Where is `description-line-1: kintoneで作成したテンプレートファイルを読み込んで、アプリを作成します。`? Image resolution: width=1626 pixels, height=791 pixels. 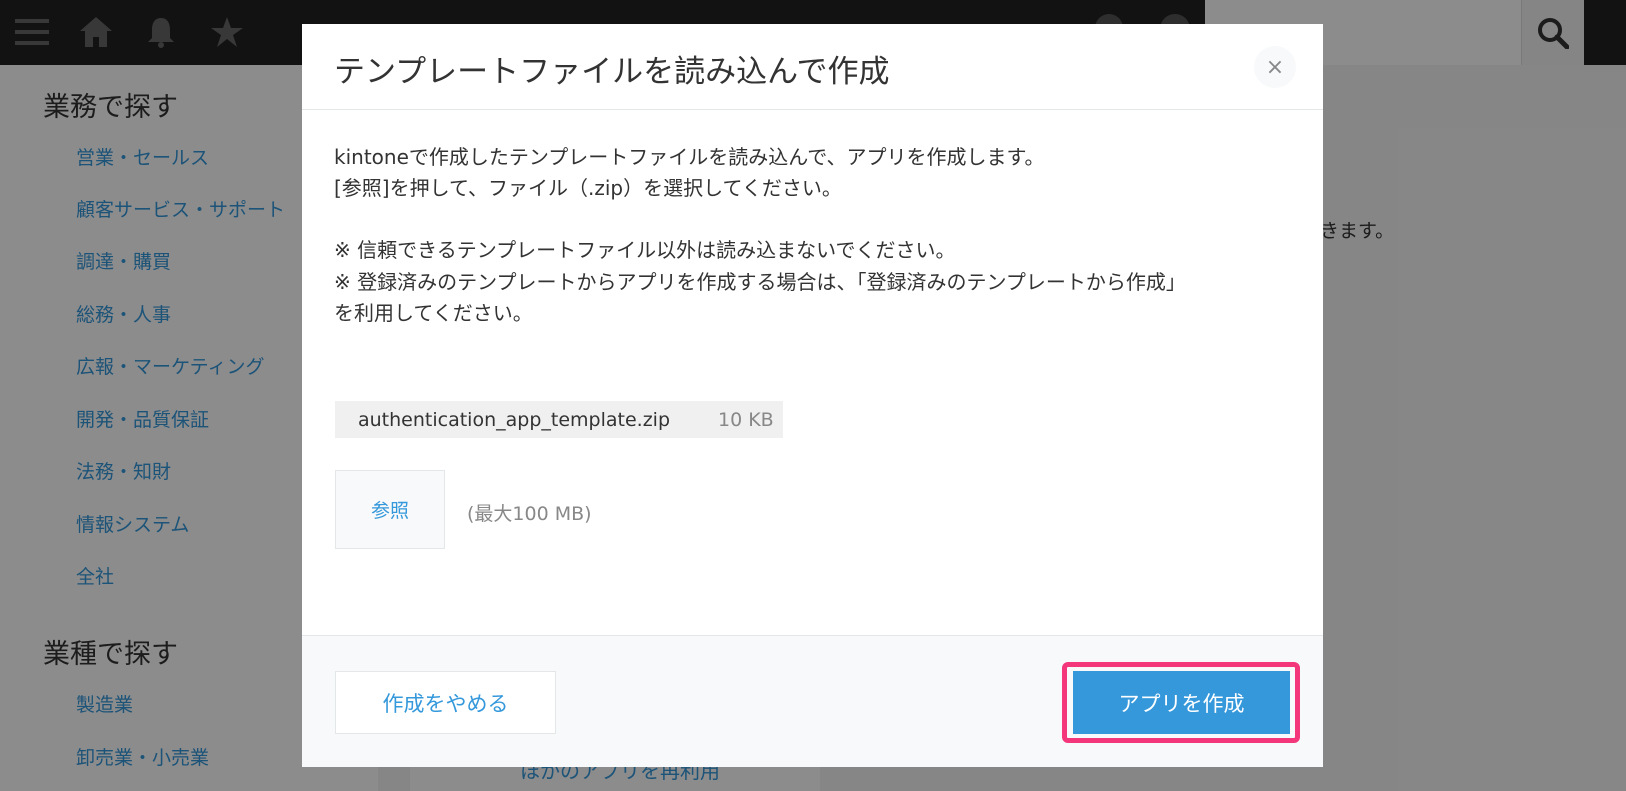
description-line-1: kintoneで作成したテンプレートファイルを読み込んで、アプリを作成します。 is located at coordinates (689, 157).